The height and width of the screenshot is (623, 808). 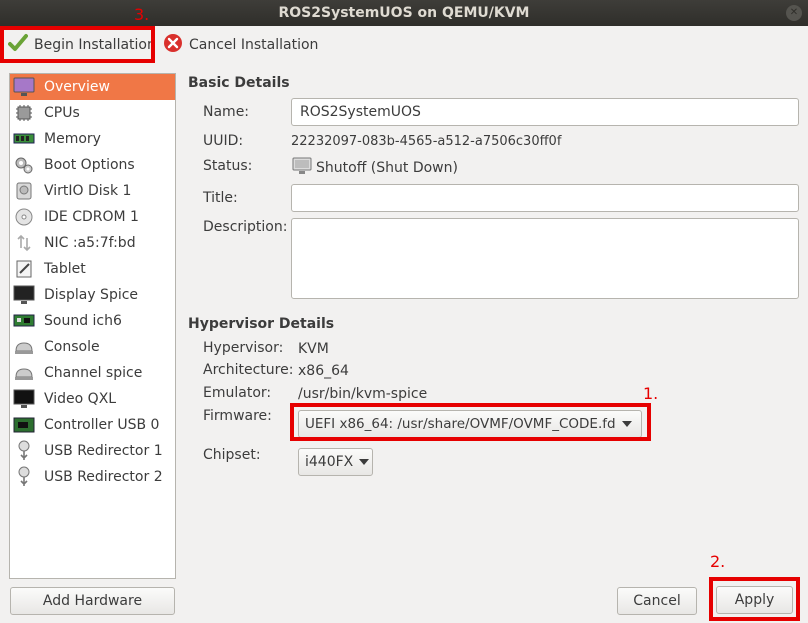 I want to click on hypervisor-details-title: Hypervisor Details, so click(x=261, y=324).